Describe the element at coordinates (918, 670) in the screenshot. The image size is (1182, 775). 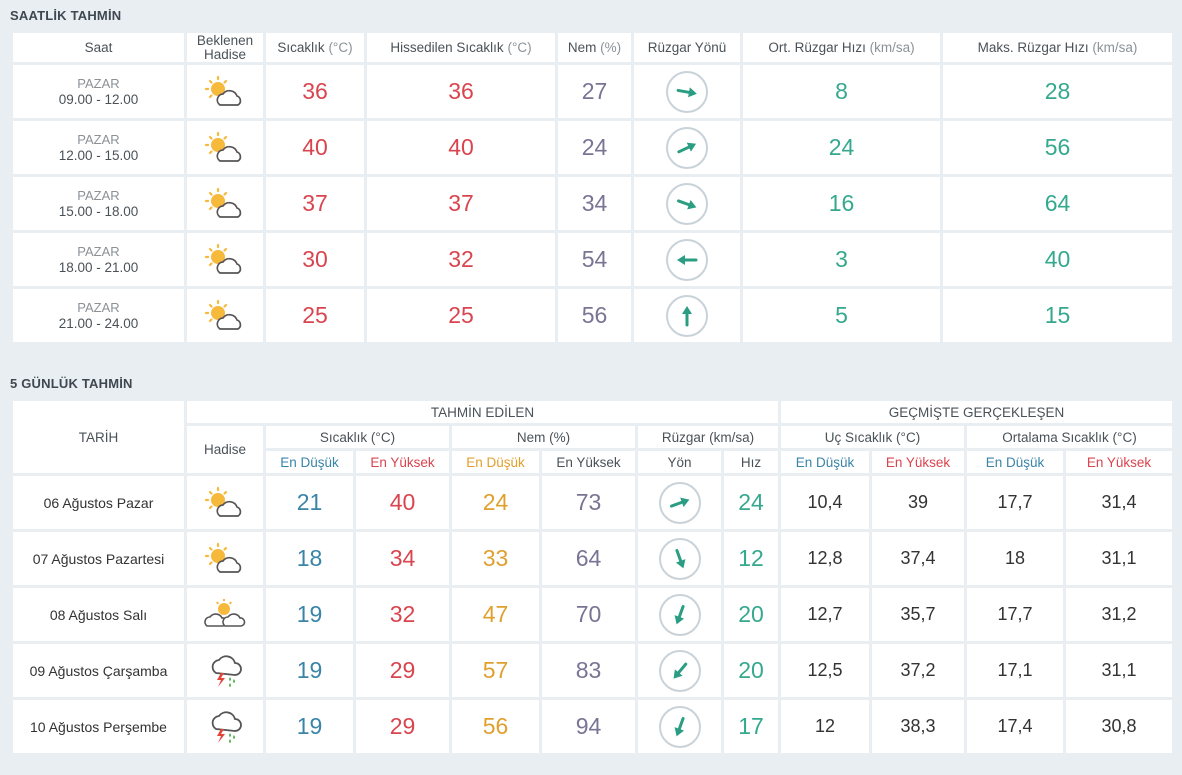
I see `extreme-high-value: 37,2` at that location.